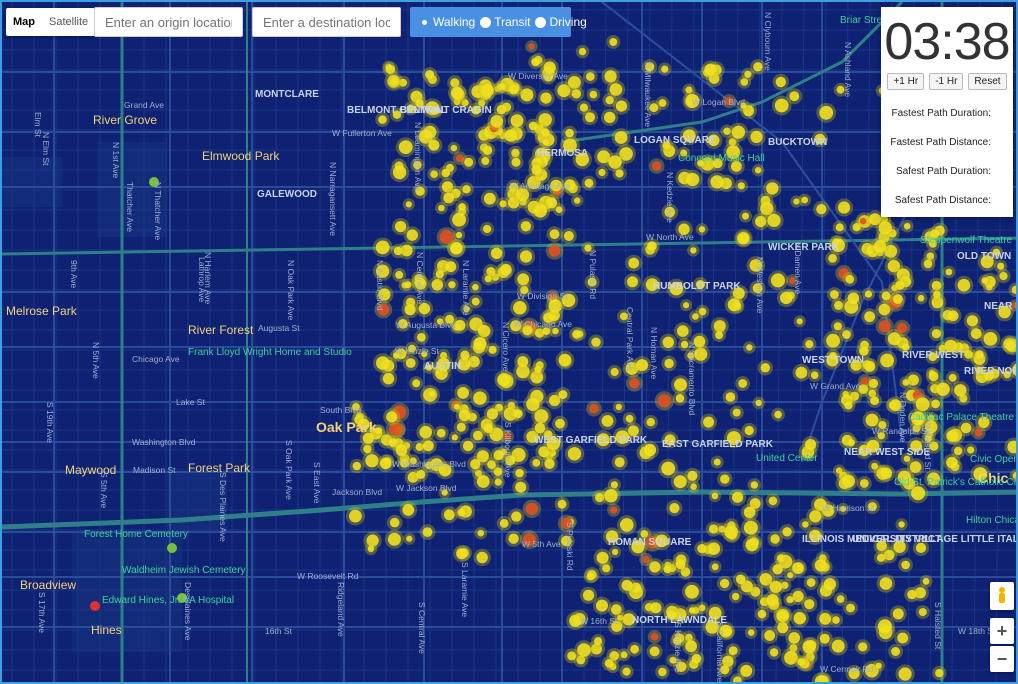  What do you see at coordinates (906, 81) in the screenshot?
I see `plus-hour-button: +1 Hr` at bounding box center [906, 81].